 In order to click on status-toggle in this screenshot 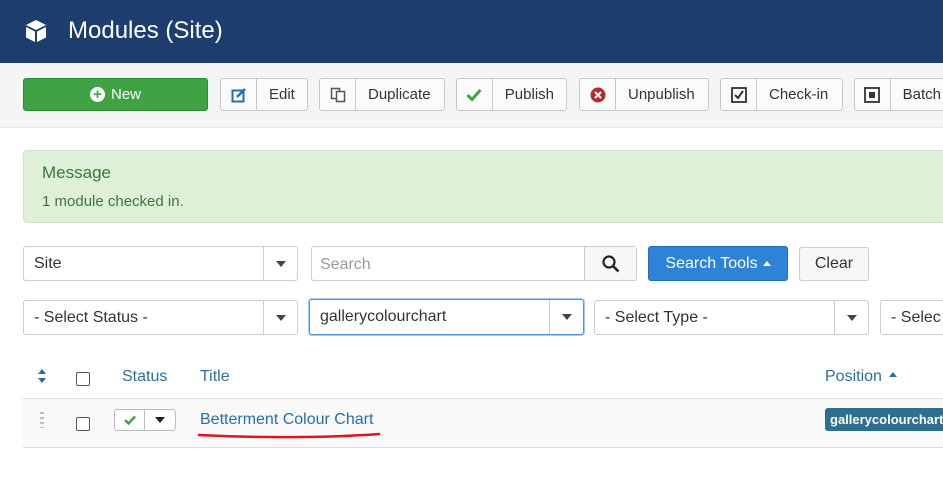, I will do `click(145, 420)`.